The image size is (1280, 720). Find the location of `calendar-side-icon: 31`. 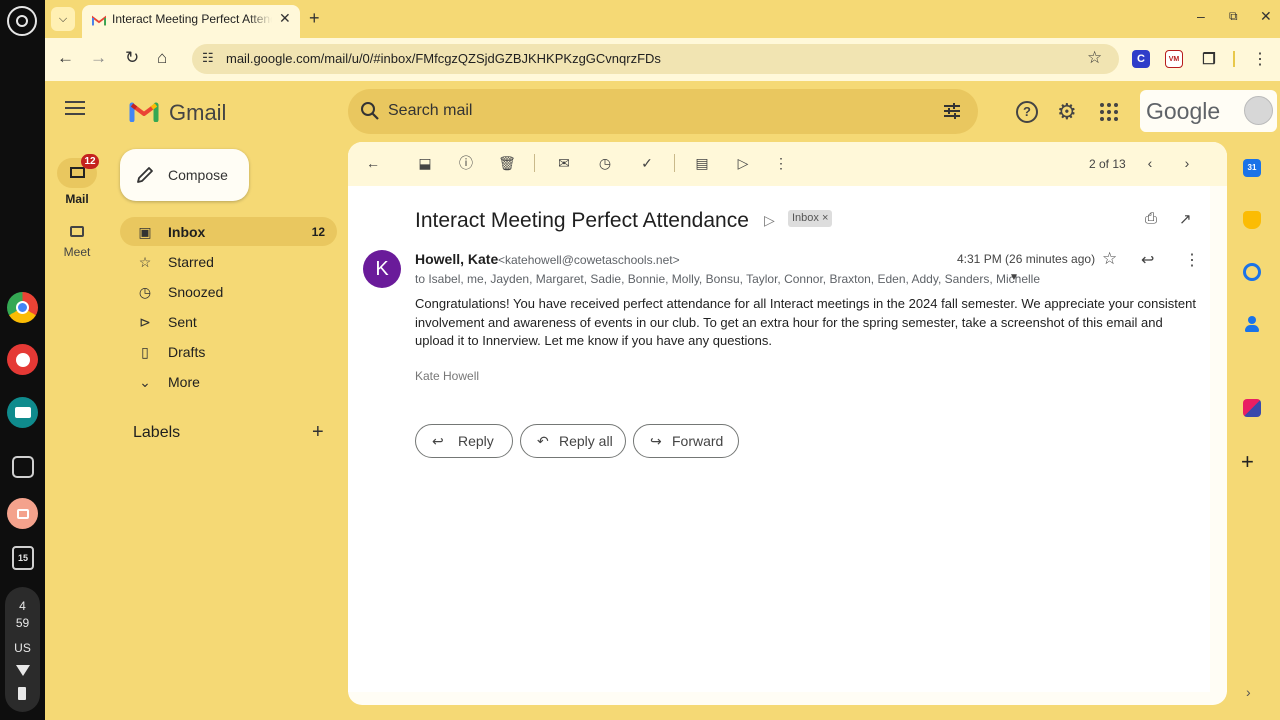

calendar-side-icon: 31 is located at coordinates (1252, 168).